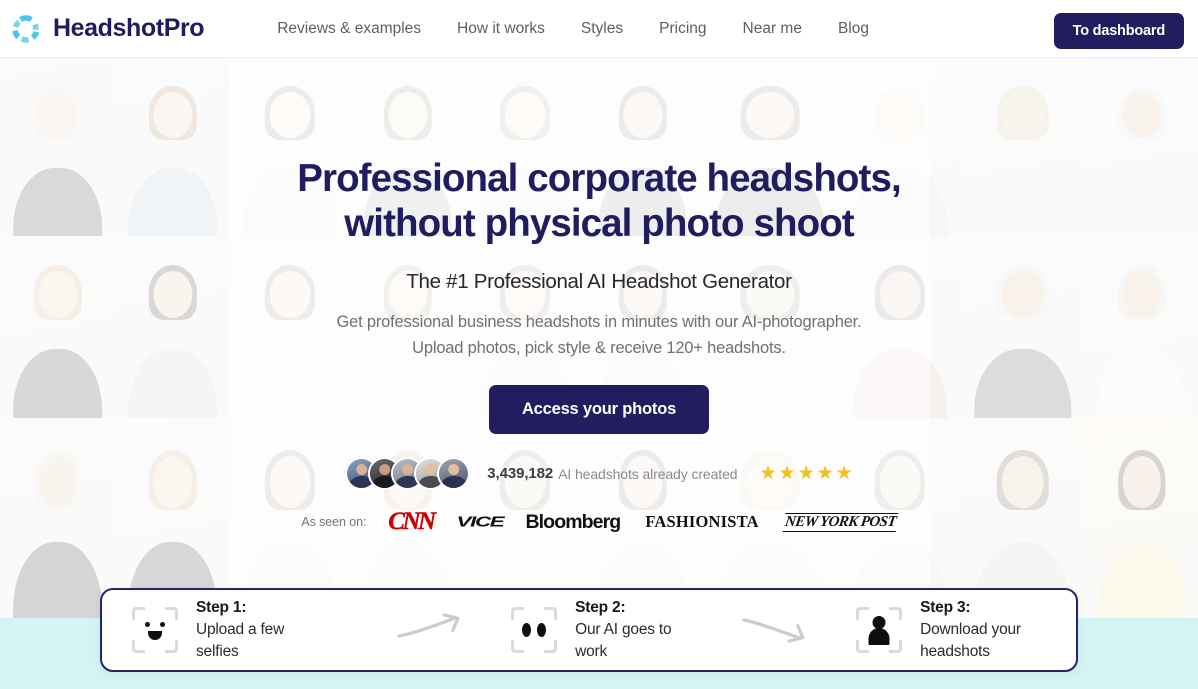  I want to click on step-2-text: Step 2: Our AI goes to work, so click(633, 630).